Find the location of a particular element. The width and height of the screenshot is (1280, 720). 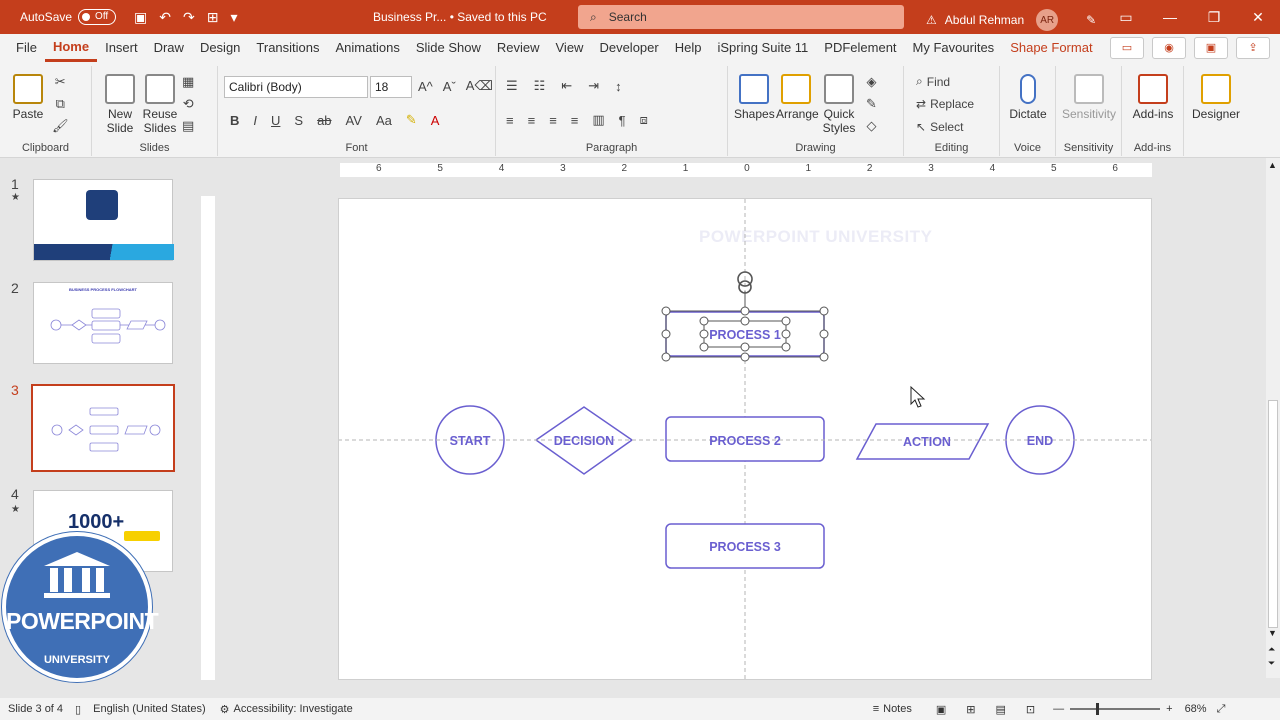

search-box: ⌕ Search is located at coordinates (741, 17).